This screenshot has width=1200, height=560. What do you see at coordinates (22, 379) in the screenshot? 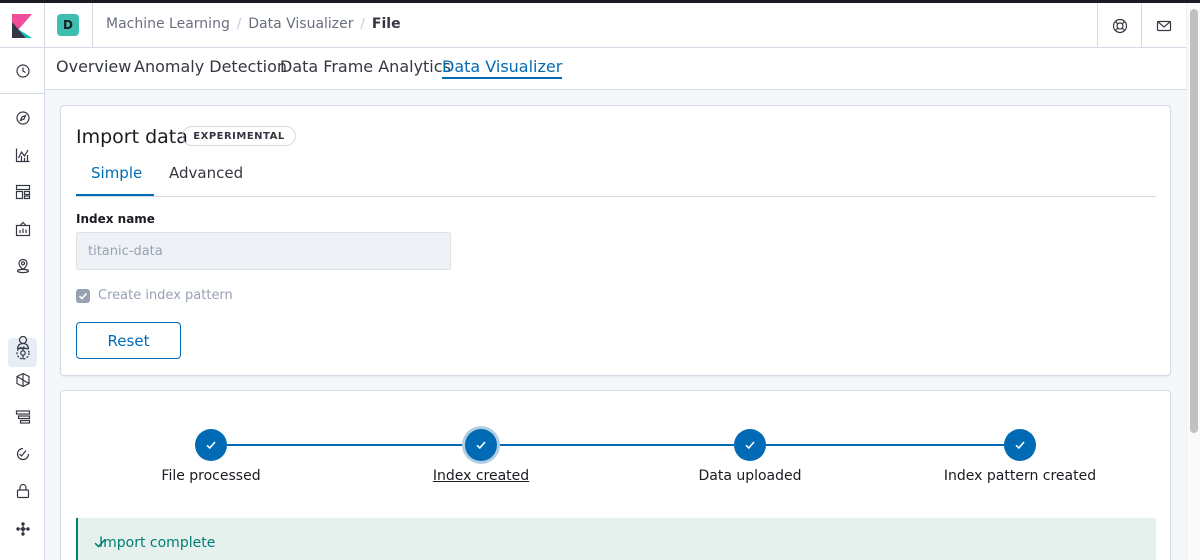
I see `apm-icon` at bounding box center [22, 379].